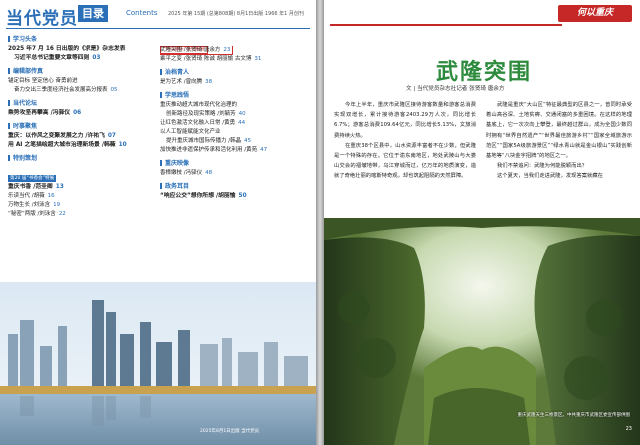 The image size is (640, 445). What do you see at coordinates (25, 103) in the screenshot?
I see `section-title-text: 当代论坛` at bounding box center [25, 103].